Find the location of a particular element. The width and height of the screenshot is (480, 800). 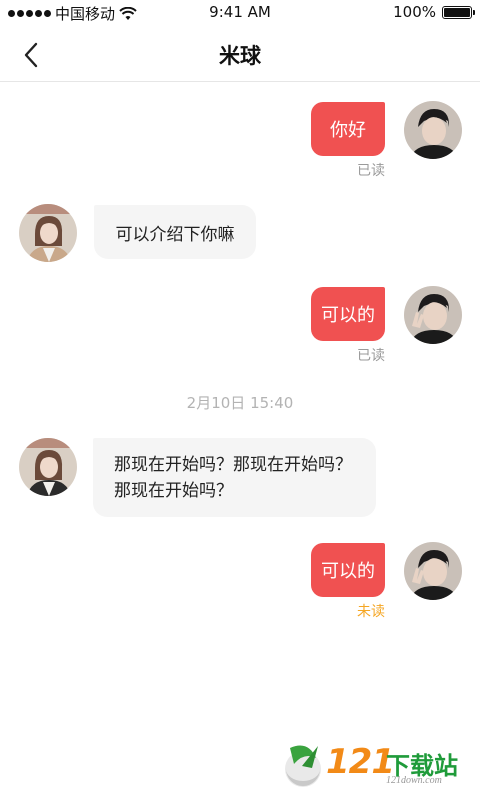

nav-bar: 米球 is located at coordinates (240, 54).